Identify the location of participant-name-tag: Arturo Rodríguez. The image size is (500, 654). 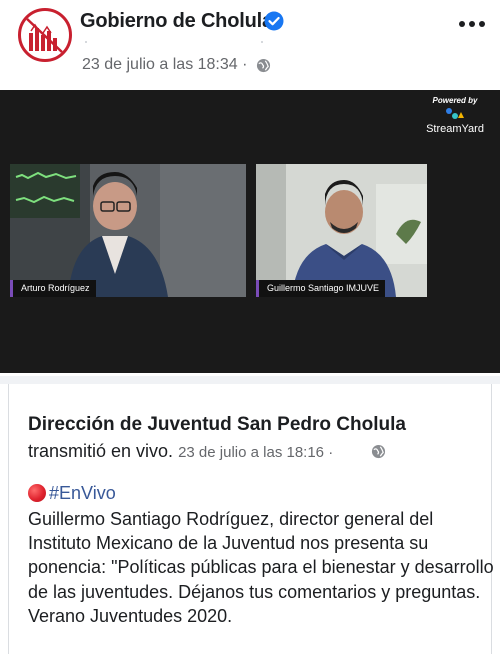
(53, 288).